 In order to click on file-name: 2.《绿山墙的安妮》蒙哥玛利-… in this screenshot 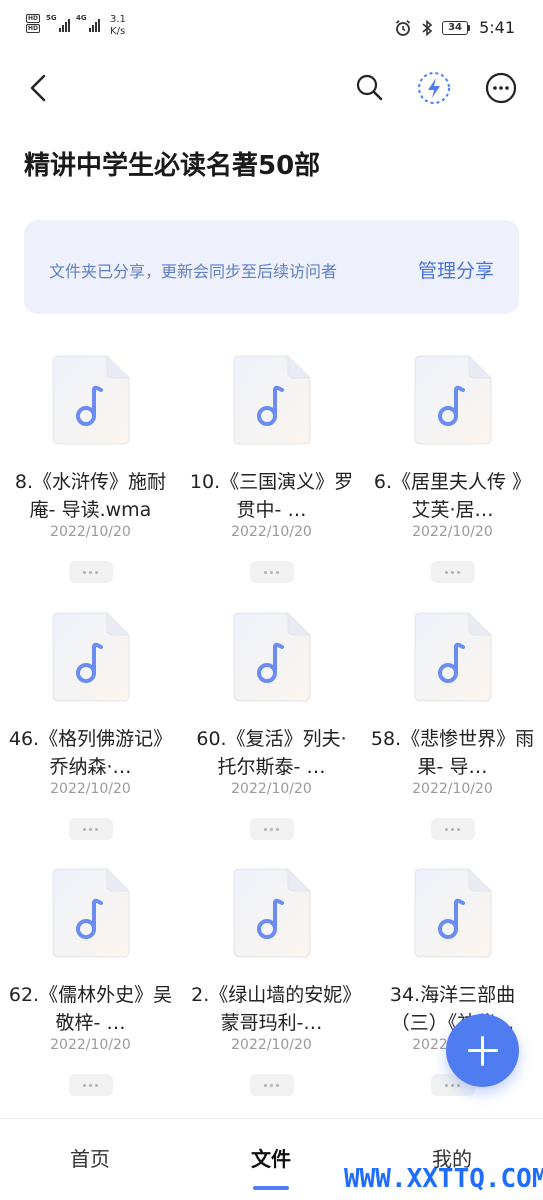, I will do `click(271, 1009)`.